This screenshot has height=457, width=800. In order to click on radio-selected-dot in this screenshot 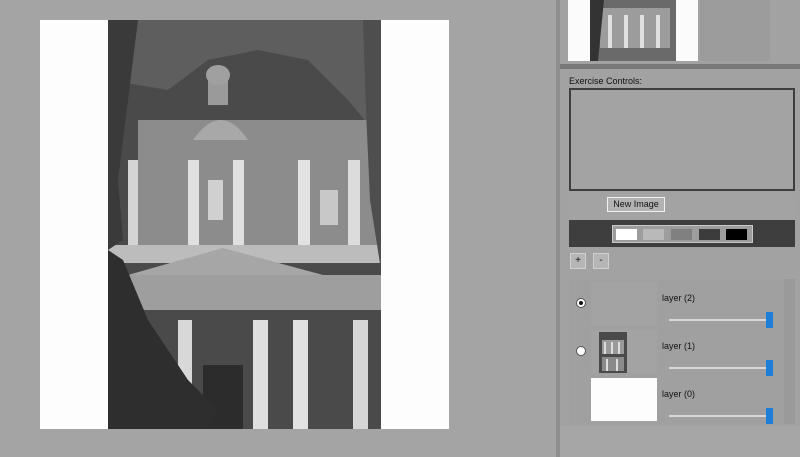, I will do `click(581, 303)`.